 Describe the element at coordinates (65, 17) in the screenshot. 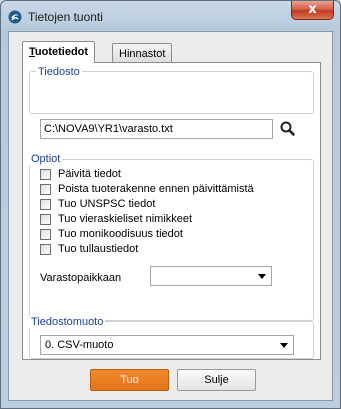

I see `window-title: Tietojen tuonti` at that location.